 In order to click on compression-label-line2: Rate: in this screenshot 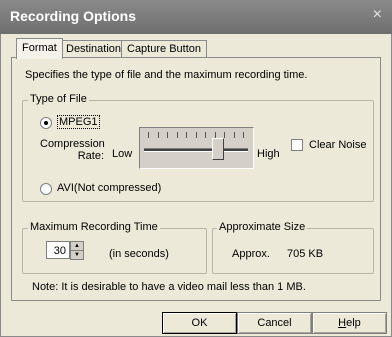, I will do `click(90, 156)`.